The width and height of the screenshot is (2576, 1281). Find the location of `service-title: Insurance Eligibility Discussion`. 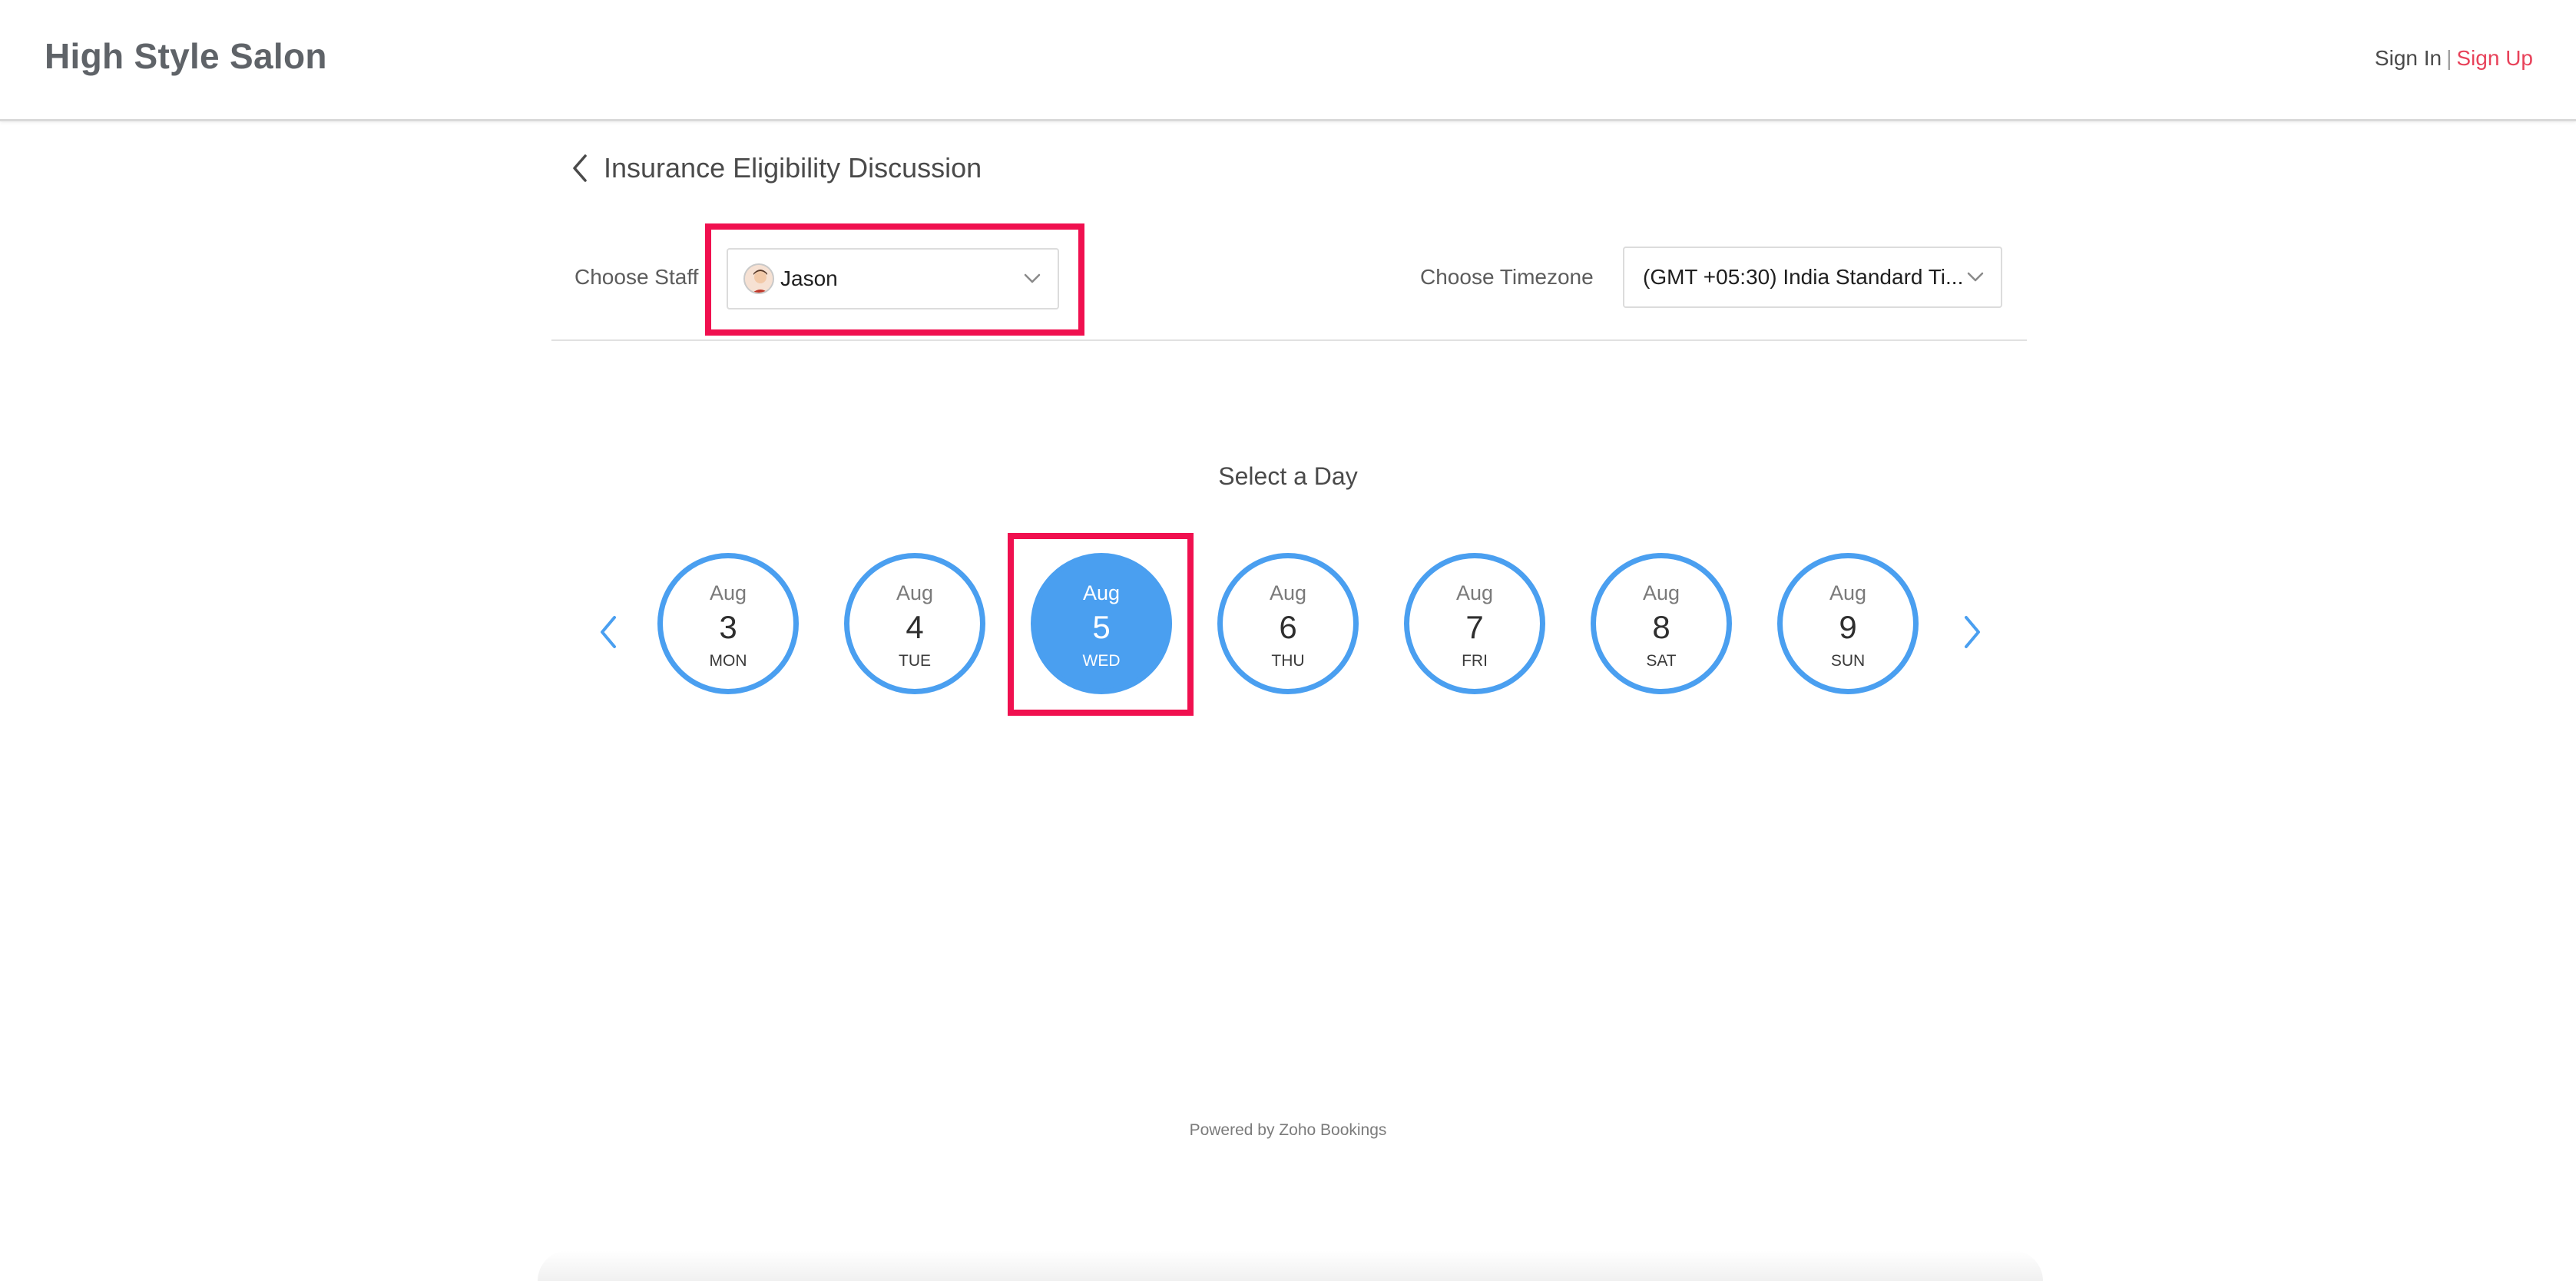

service-title: Insurance Eligibility Discussion is located at coordinates (793, 168).